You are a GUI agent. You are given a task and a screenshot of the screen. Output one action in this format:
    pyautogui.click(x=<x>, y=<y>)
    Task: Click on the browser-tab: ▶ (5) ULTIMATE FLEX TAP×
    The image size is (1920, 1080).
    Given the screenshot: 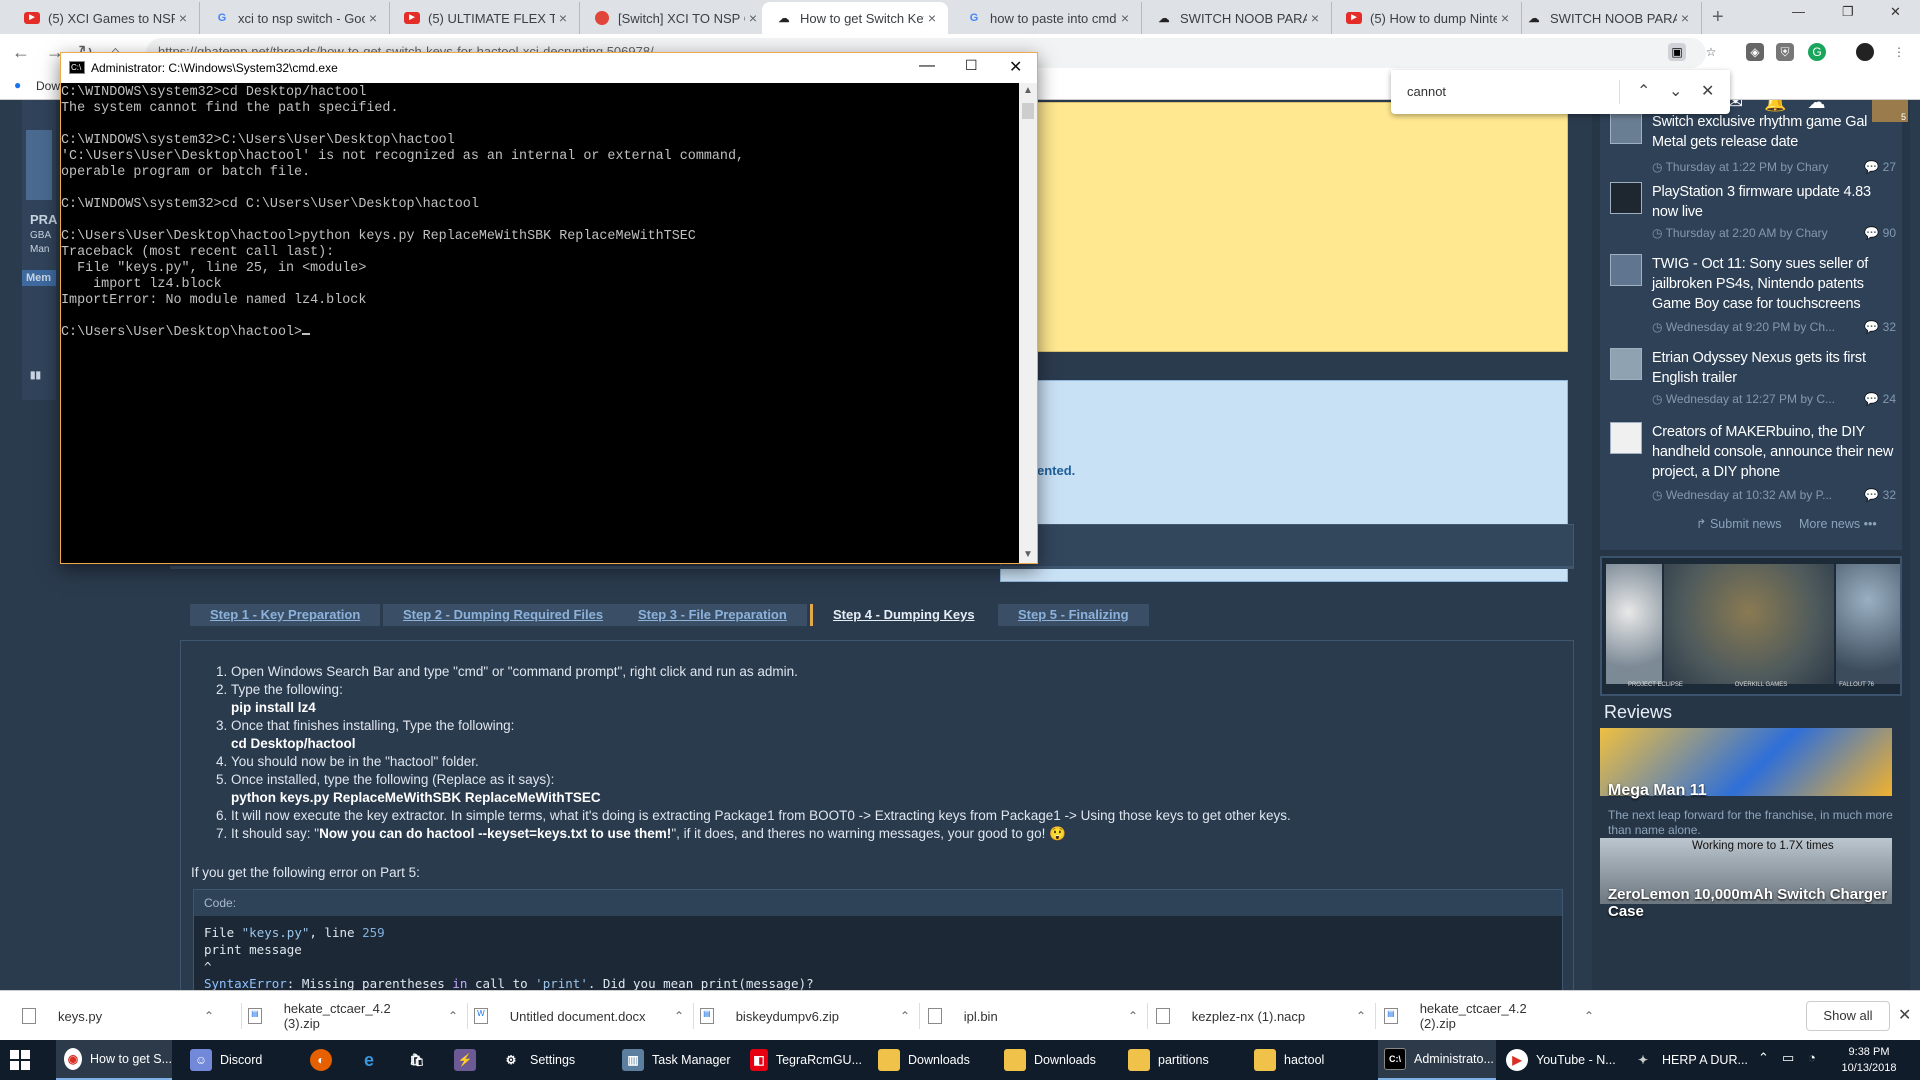 What is the action you would take?
    pyautogui.click(x=485, y=18)
    